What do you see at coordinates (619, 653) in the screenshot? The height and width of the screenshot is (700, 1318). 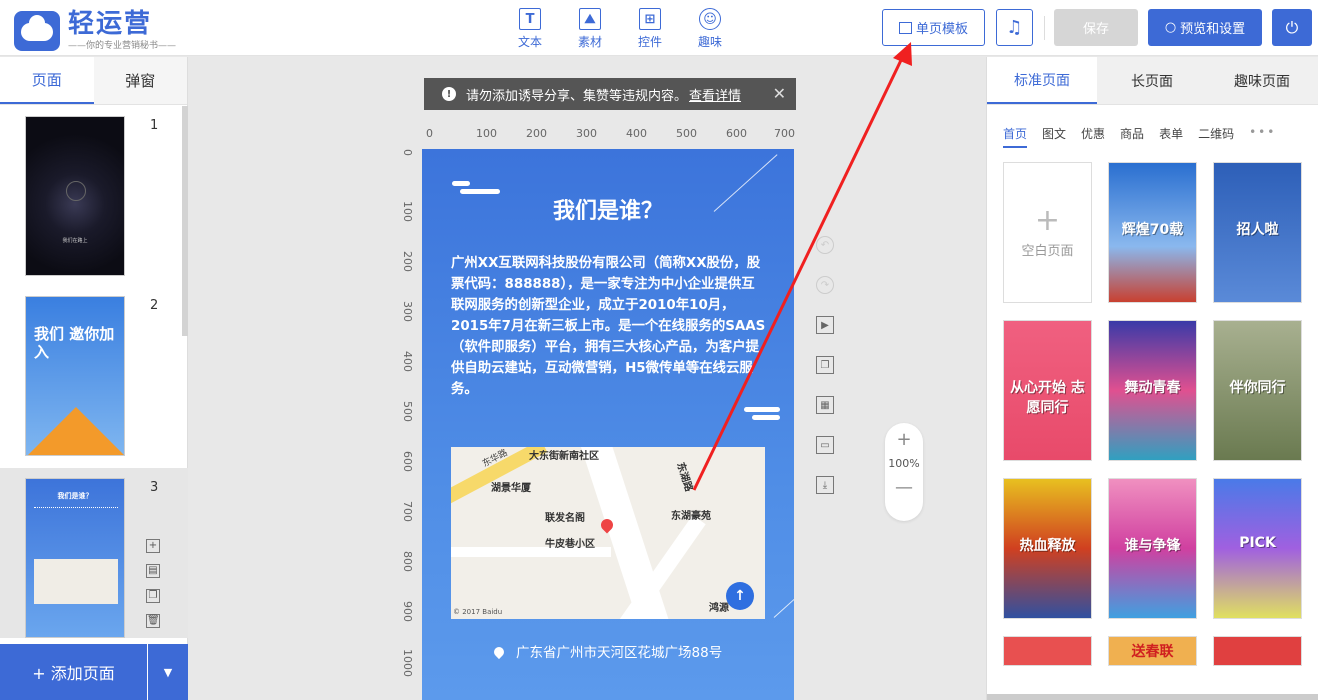 I see `address-text: 广东省广州市天河区花城广场88号` at bounding box center [619, 653].